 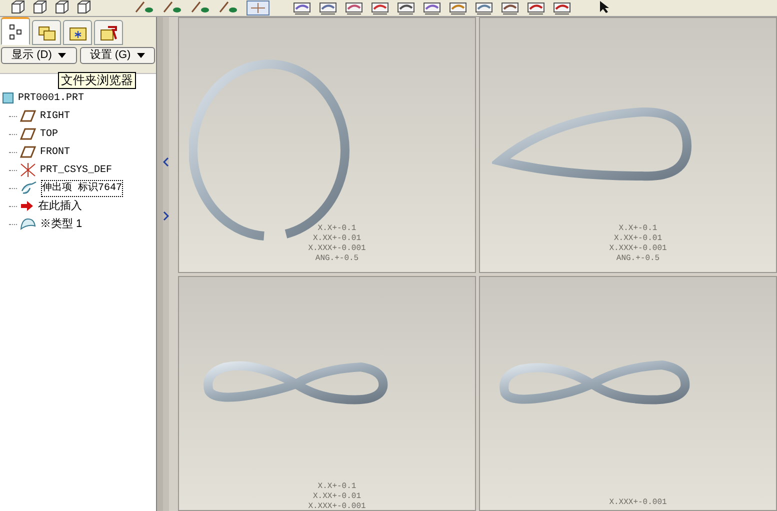 I want to click on dropdown-button: 显示 (D), so click(x=38, y=55).